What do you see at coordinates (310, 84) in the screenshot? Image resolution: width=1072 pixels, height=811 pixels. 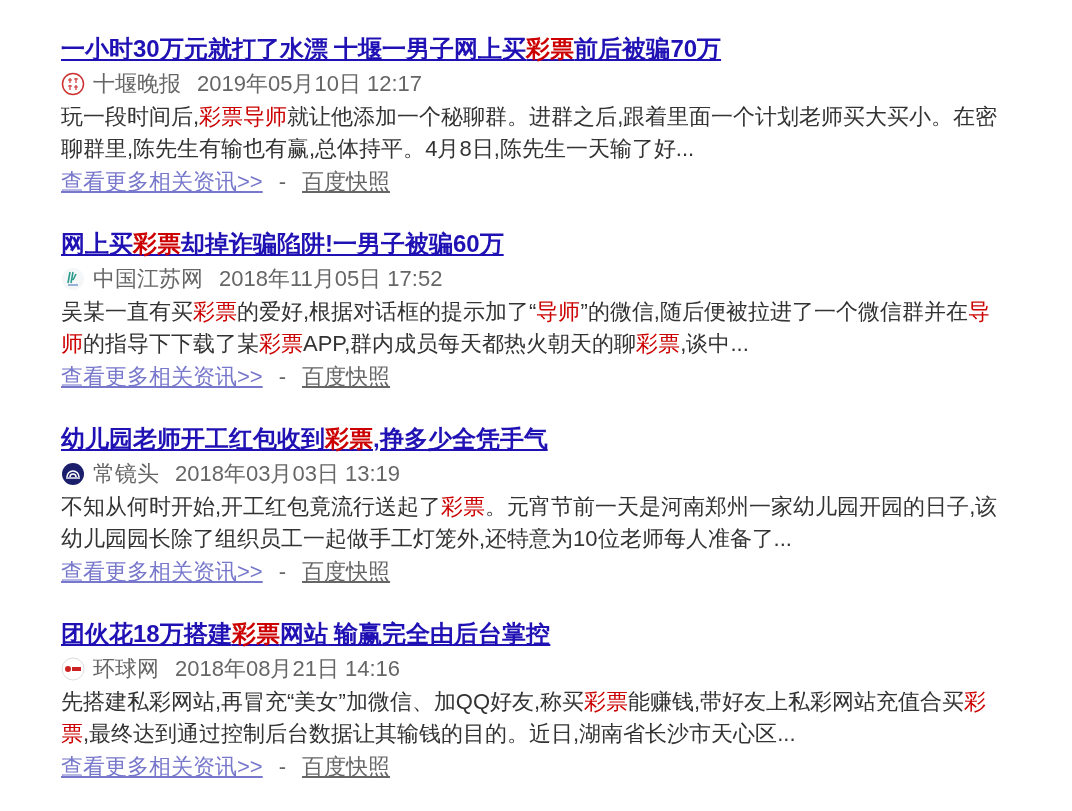 I see `publish-date: 2019年05月10日 12:17` at bounding box center [310, 84].